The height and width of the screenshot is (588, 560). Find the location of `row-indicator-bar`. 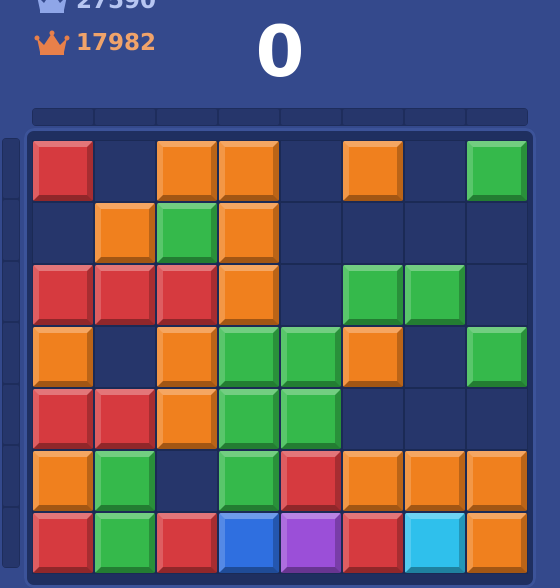

row-indicator-bar is located at coordinates (11, 353).